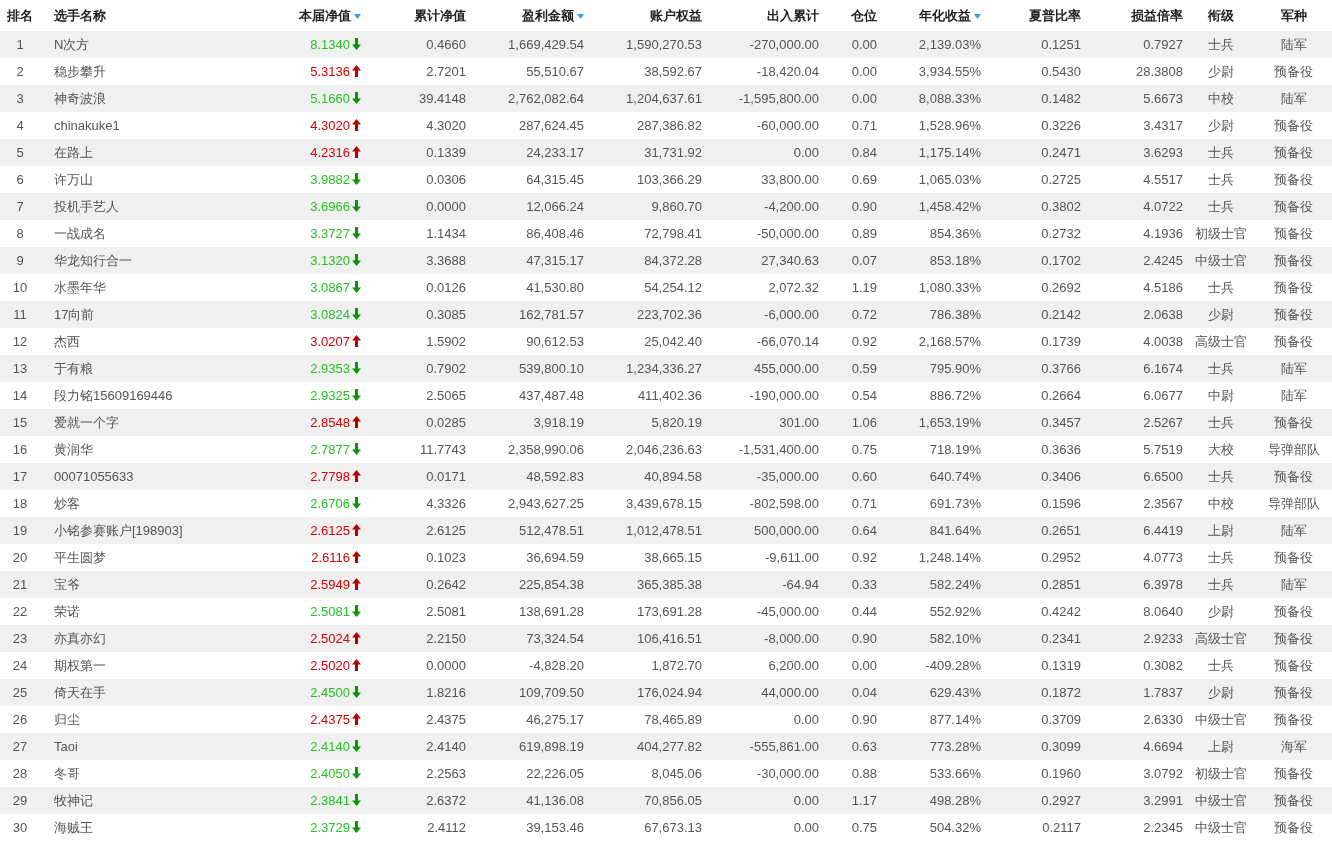 This screenshot has height=843, width=1332. Describe the element at coordinates (155, 746) in the screenshot. I see `player-name: Taoi` at that location.